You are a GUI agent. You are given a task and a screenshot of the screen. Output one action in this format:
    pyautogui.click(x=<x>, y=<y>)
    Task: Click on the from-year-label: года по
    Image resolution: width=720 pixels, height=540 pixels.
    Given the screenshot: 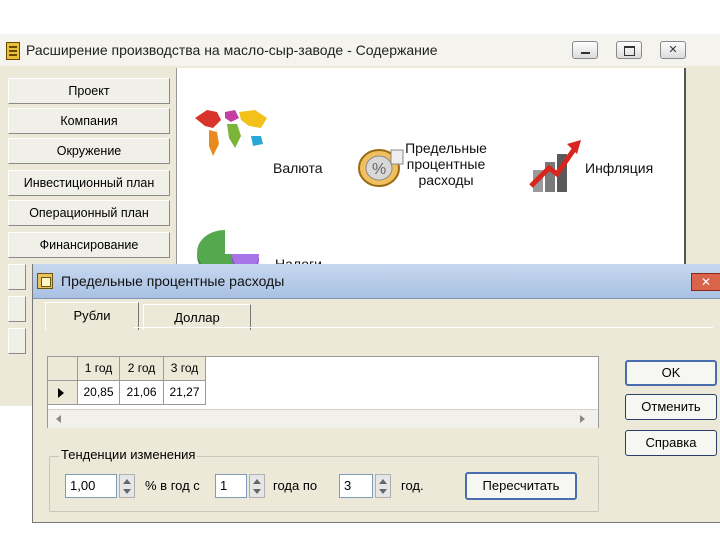 What is the action you would take?
    pyautogui.click(x=295, y=485)
    